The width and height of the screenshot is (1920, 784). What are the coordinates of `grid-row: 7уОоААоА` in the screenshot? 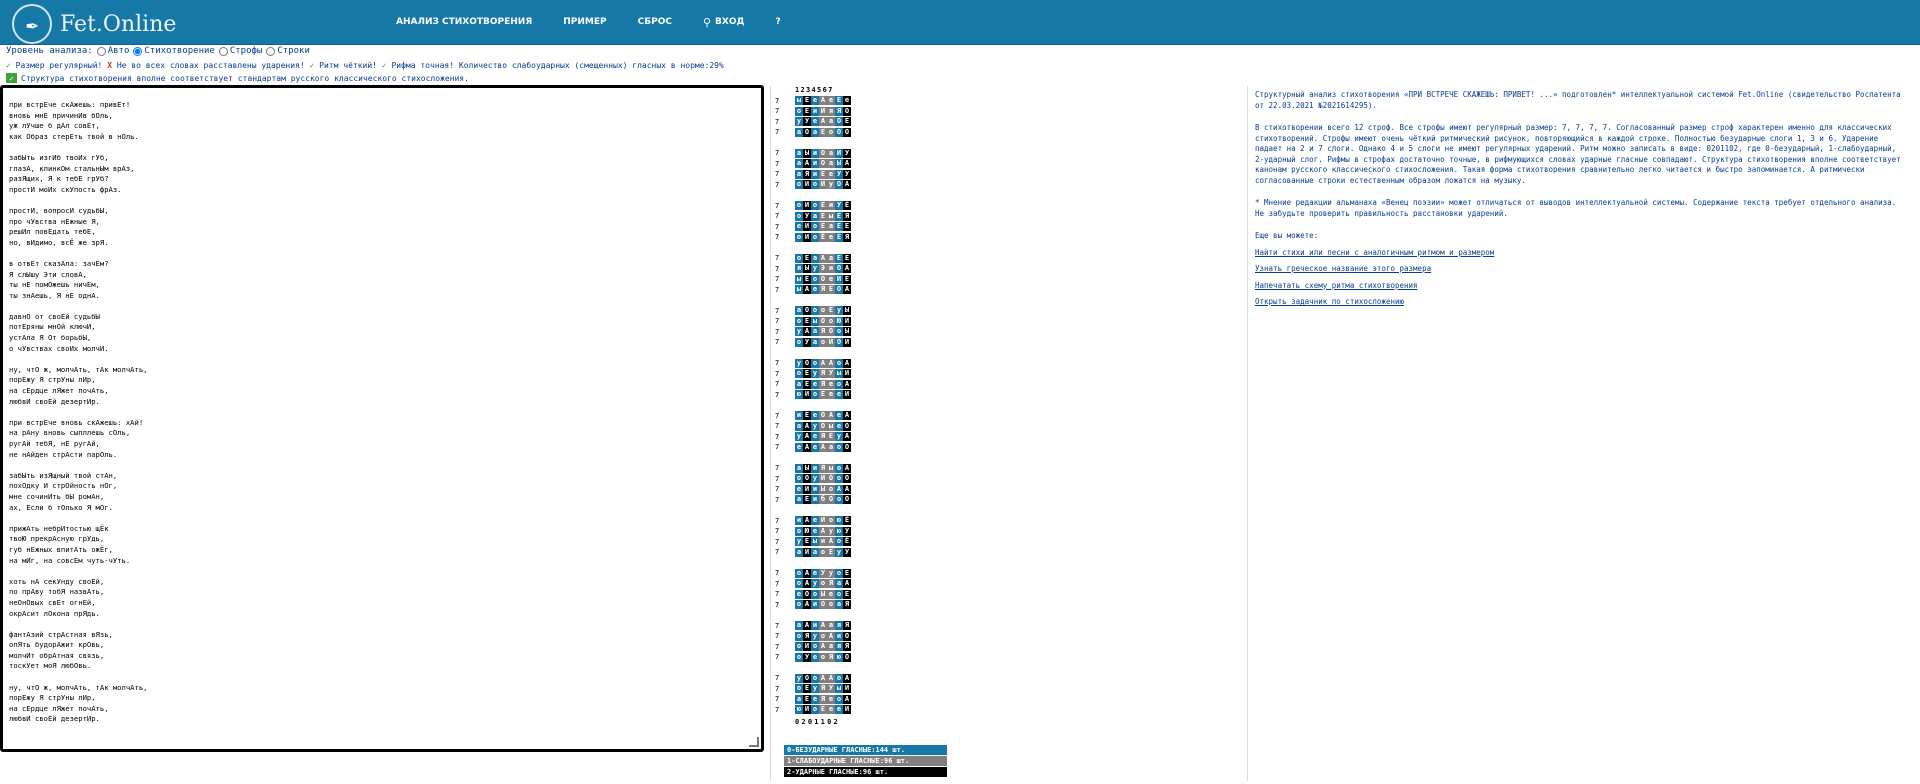 It's located at (813, 363).